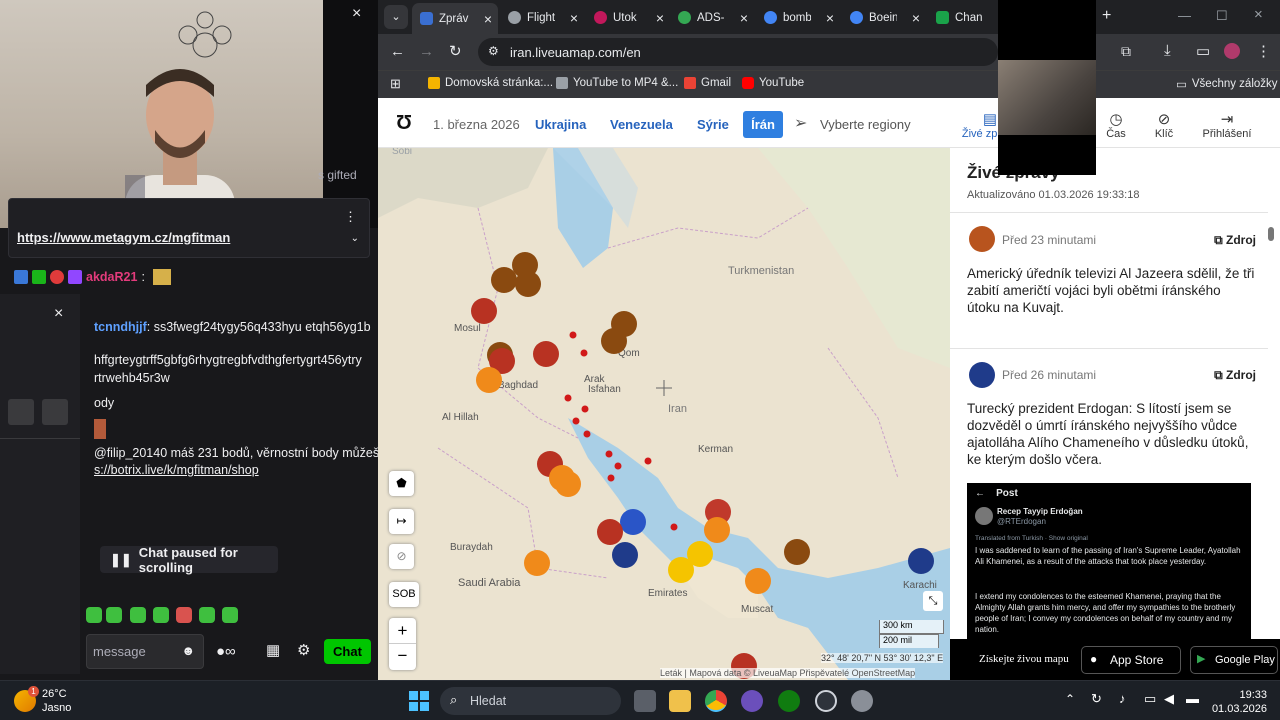 This screenshot has width=1280, height=720. What do you see at coordinates (56, 701) in the screenshot?
I see `weather-widget: 26°C Jasno` at bounding box center [56, 701].